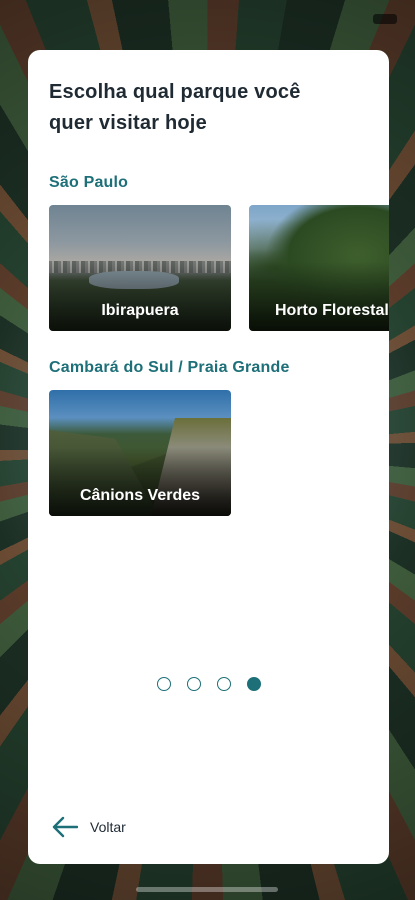  Describe the element at coordinates (208, 684) in the screenshot. I see `page-indicator` at that location.